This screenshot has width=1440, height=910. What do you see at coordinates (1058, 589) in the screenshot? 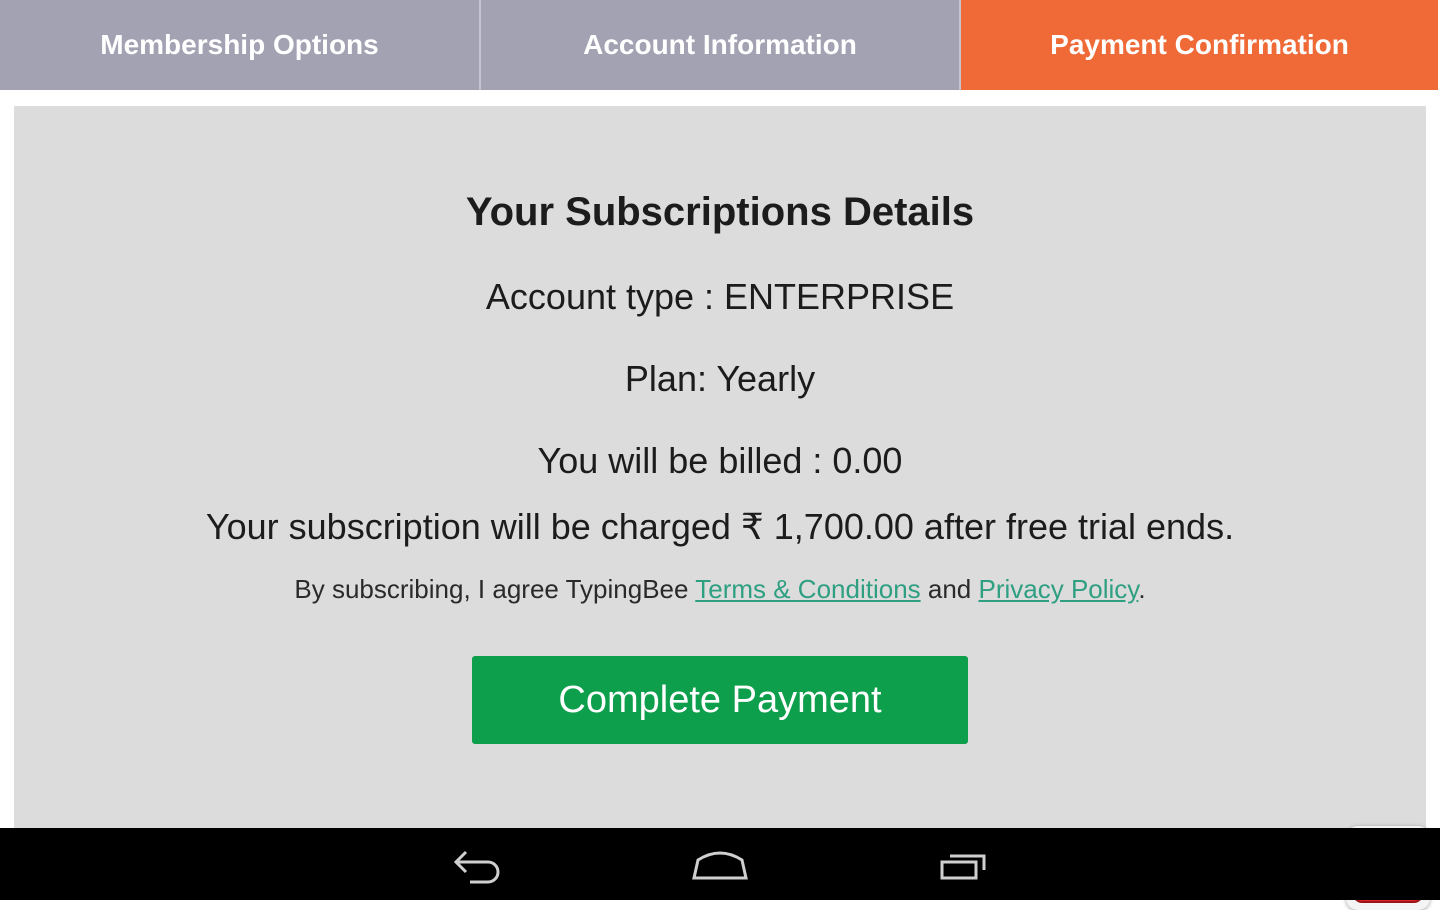
I see `privacy-policy-link: Privacy Policy` at bounding box center [1058, 589].